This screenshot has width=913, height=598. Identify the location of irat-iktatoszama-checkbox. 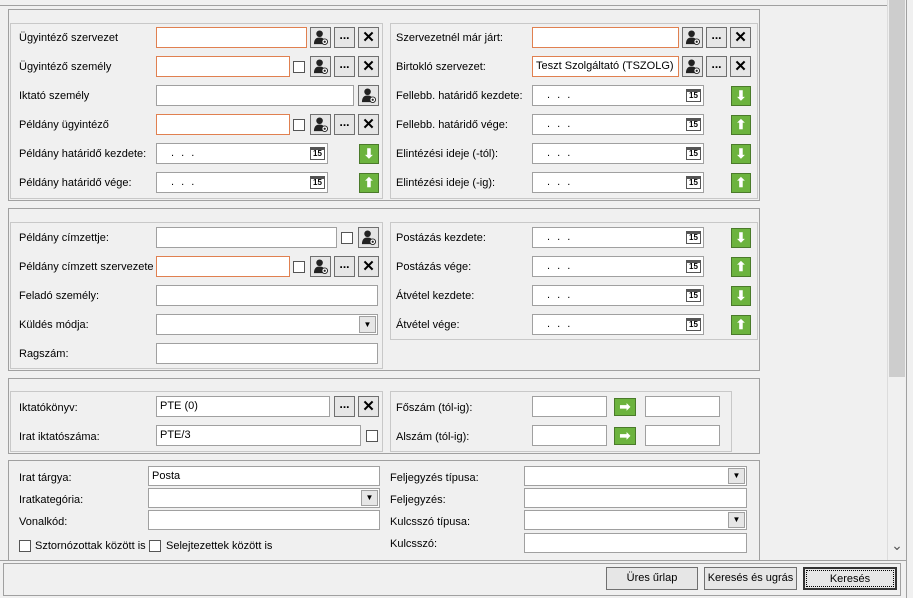
(372, 436).